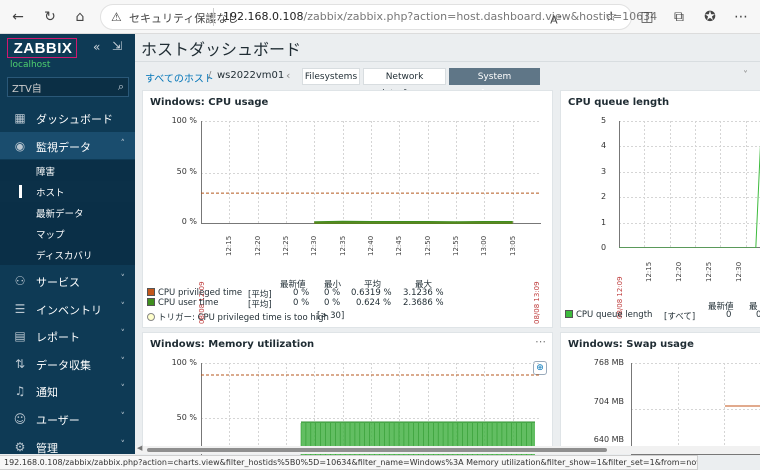 Image resolution: width=760 pixels, height=470 pixels. Describe the element at coordinates (251, 75) in the screenshot. I see `breadcrumb-host: ws2022vm01` at that location.